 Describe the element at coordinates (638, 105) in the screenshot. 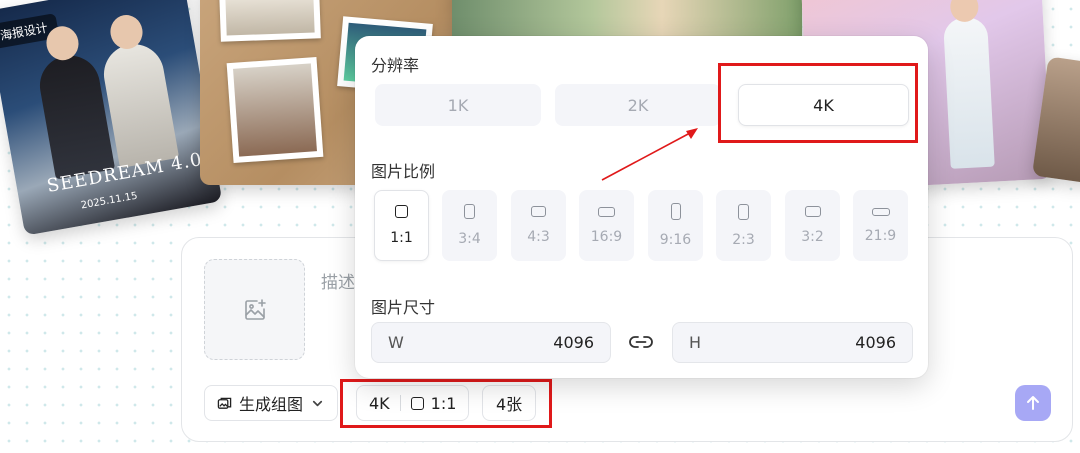

I see `resolution-option-2k: 2K` at that location.